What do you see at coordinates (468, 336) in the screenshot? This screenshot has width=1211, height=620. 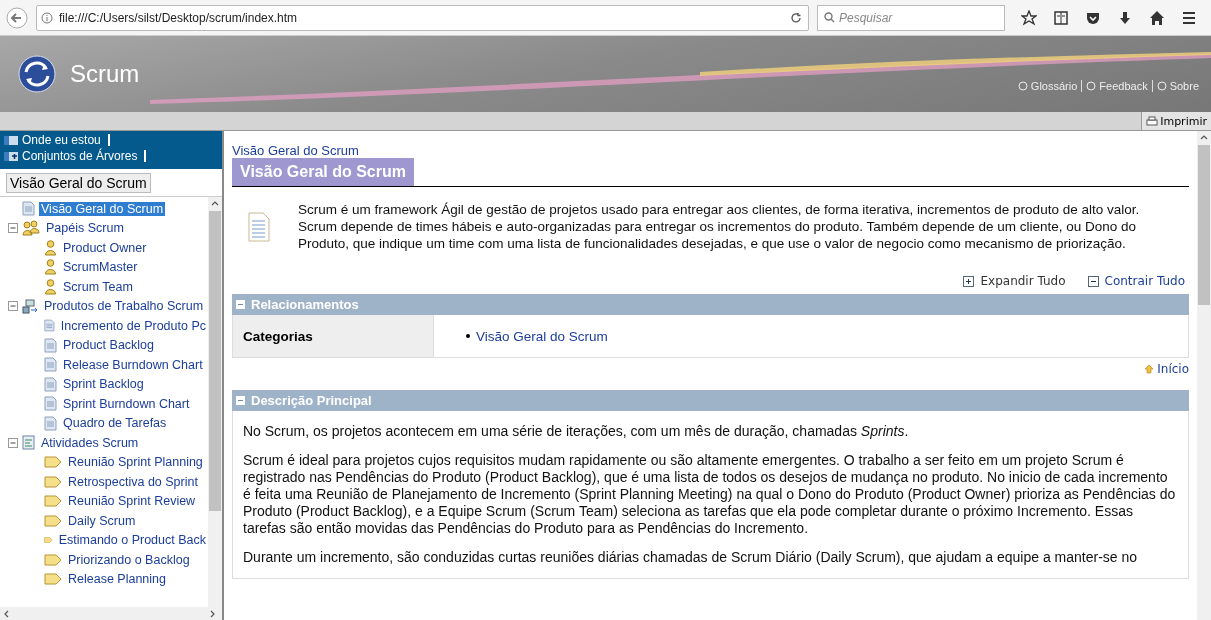 I see `bullet-icon` at bounding box center [468, 336].